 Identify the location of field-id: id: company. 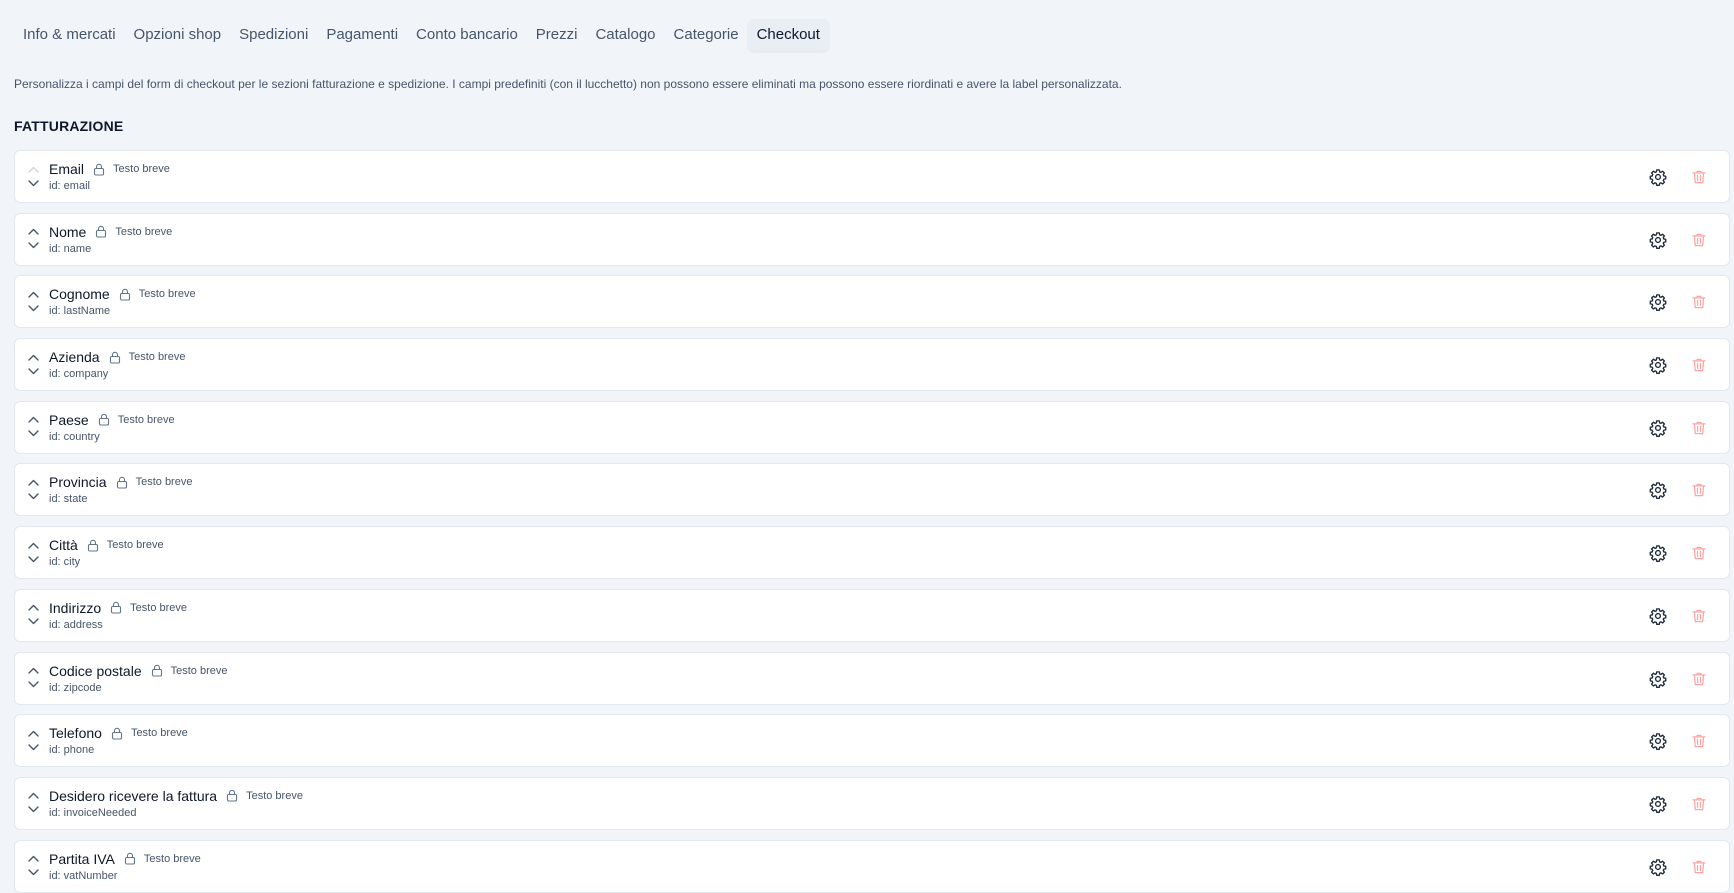
(79, 374).